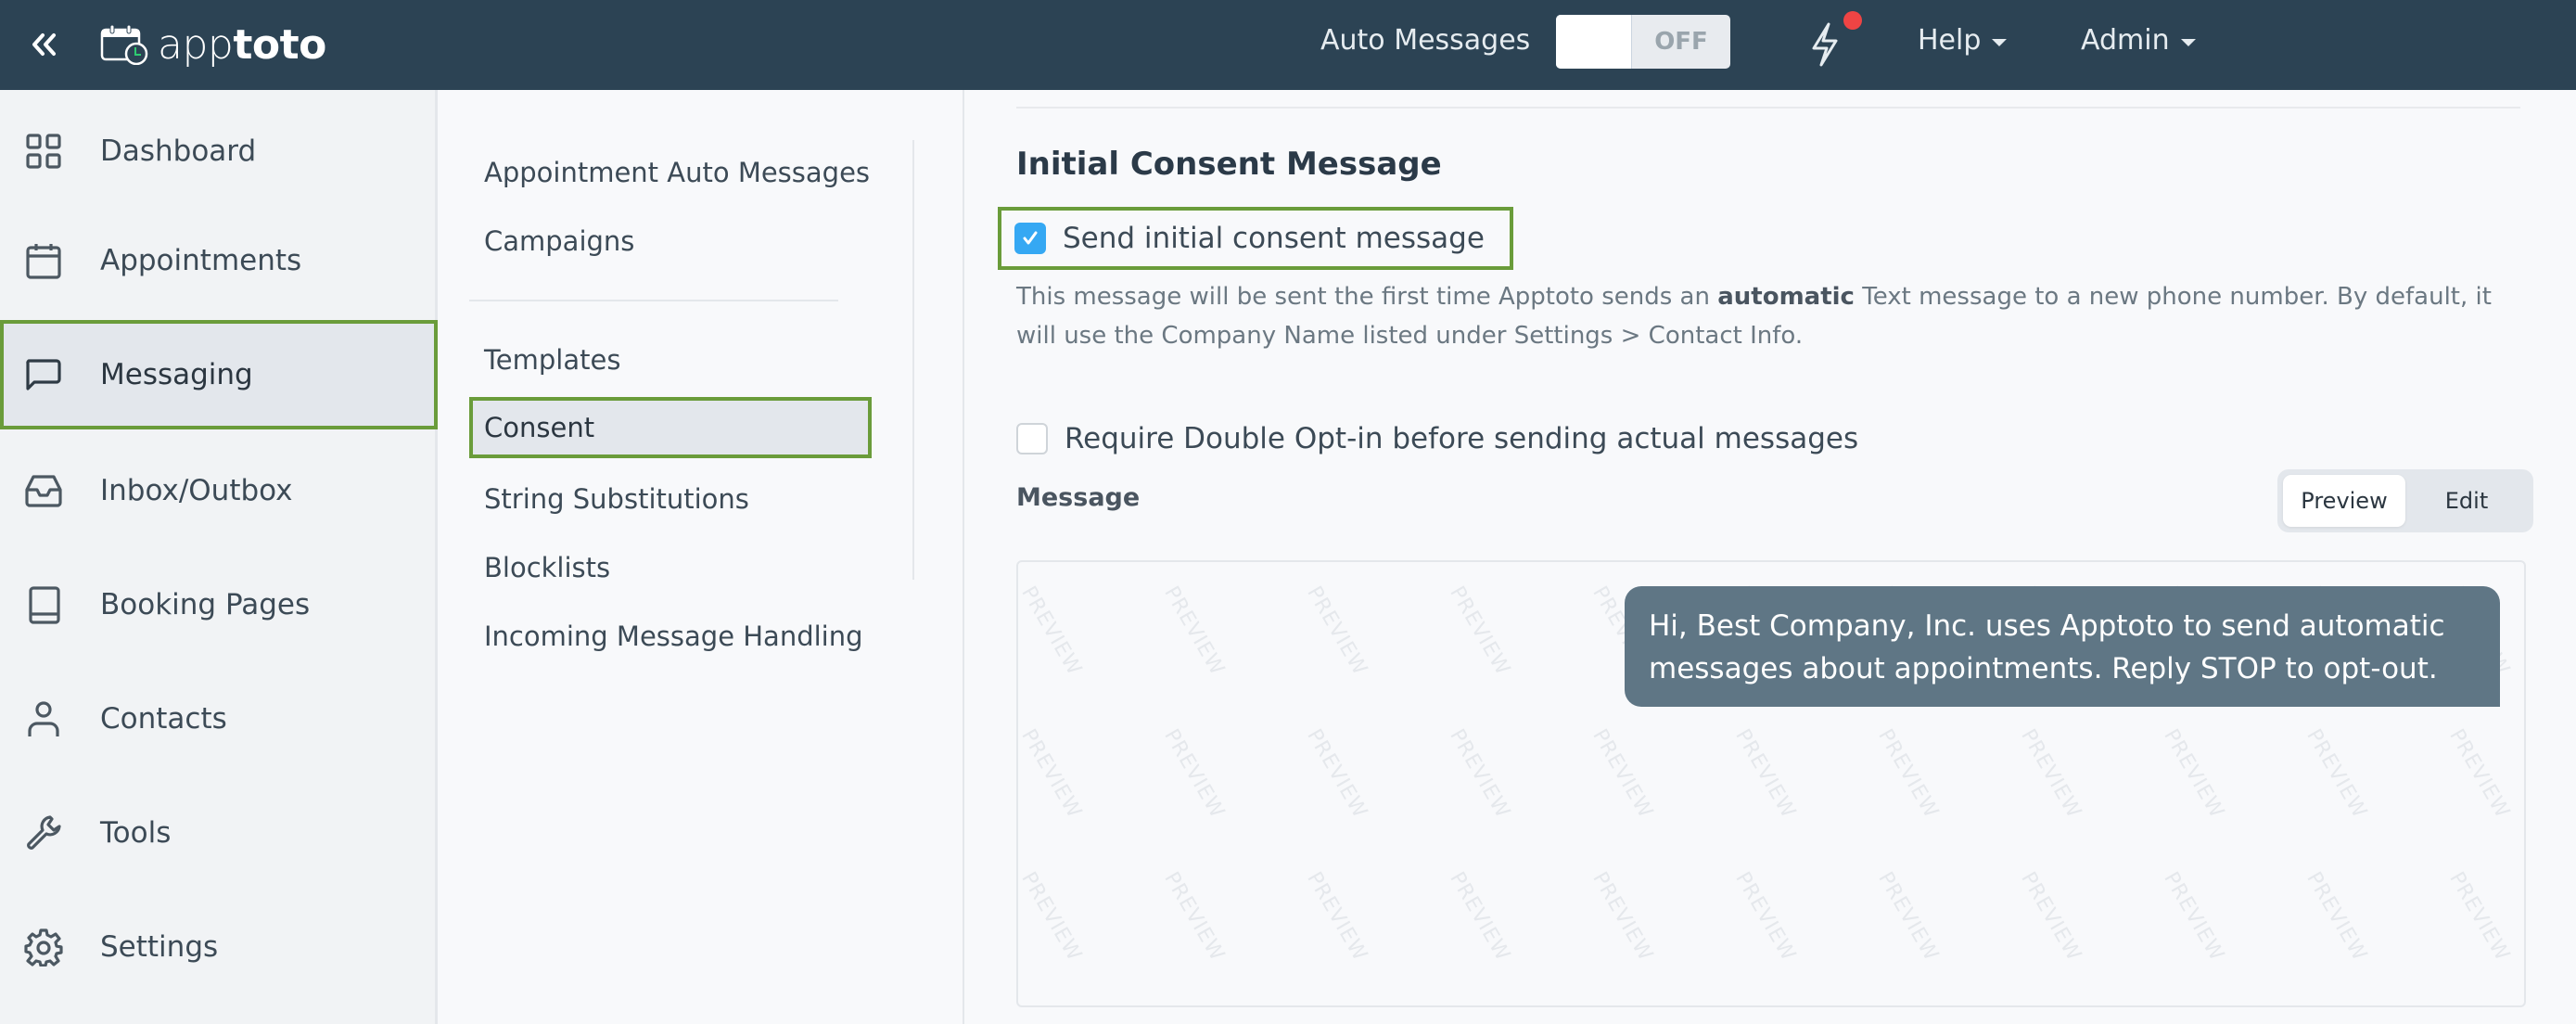 The width and height of the screenshot is (2576, 1024). Describe the element at coordinates (1950, 40) in the screenshot. I see `help-label: Help` at that location.